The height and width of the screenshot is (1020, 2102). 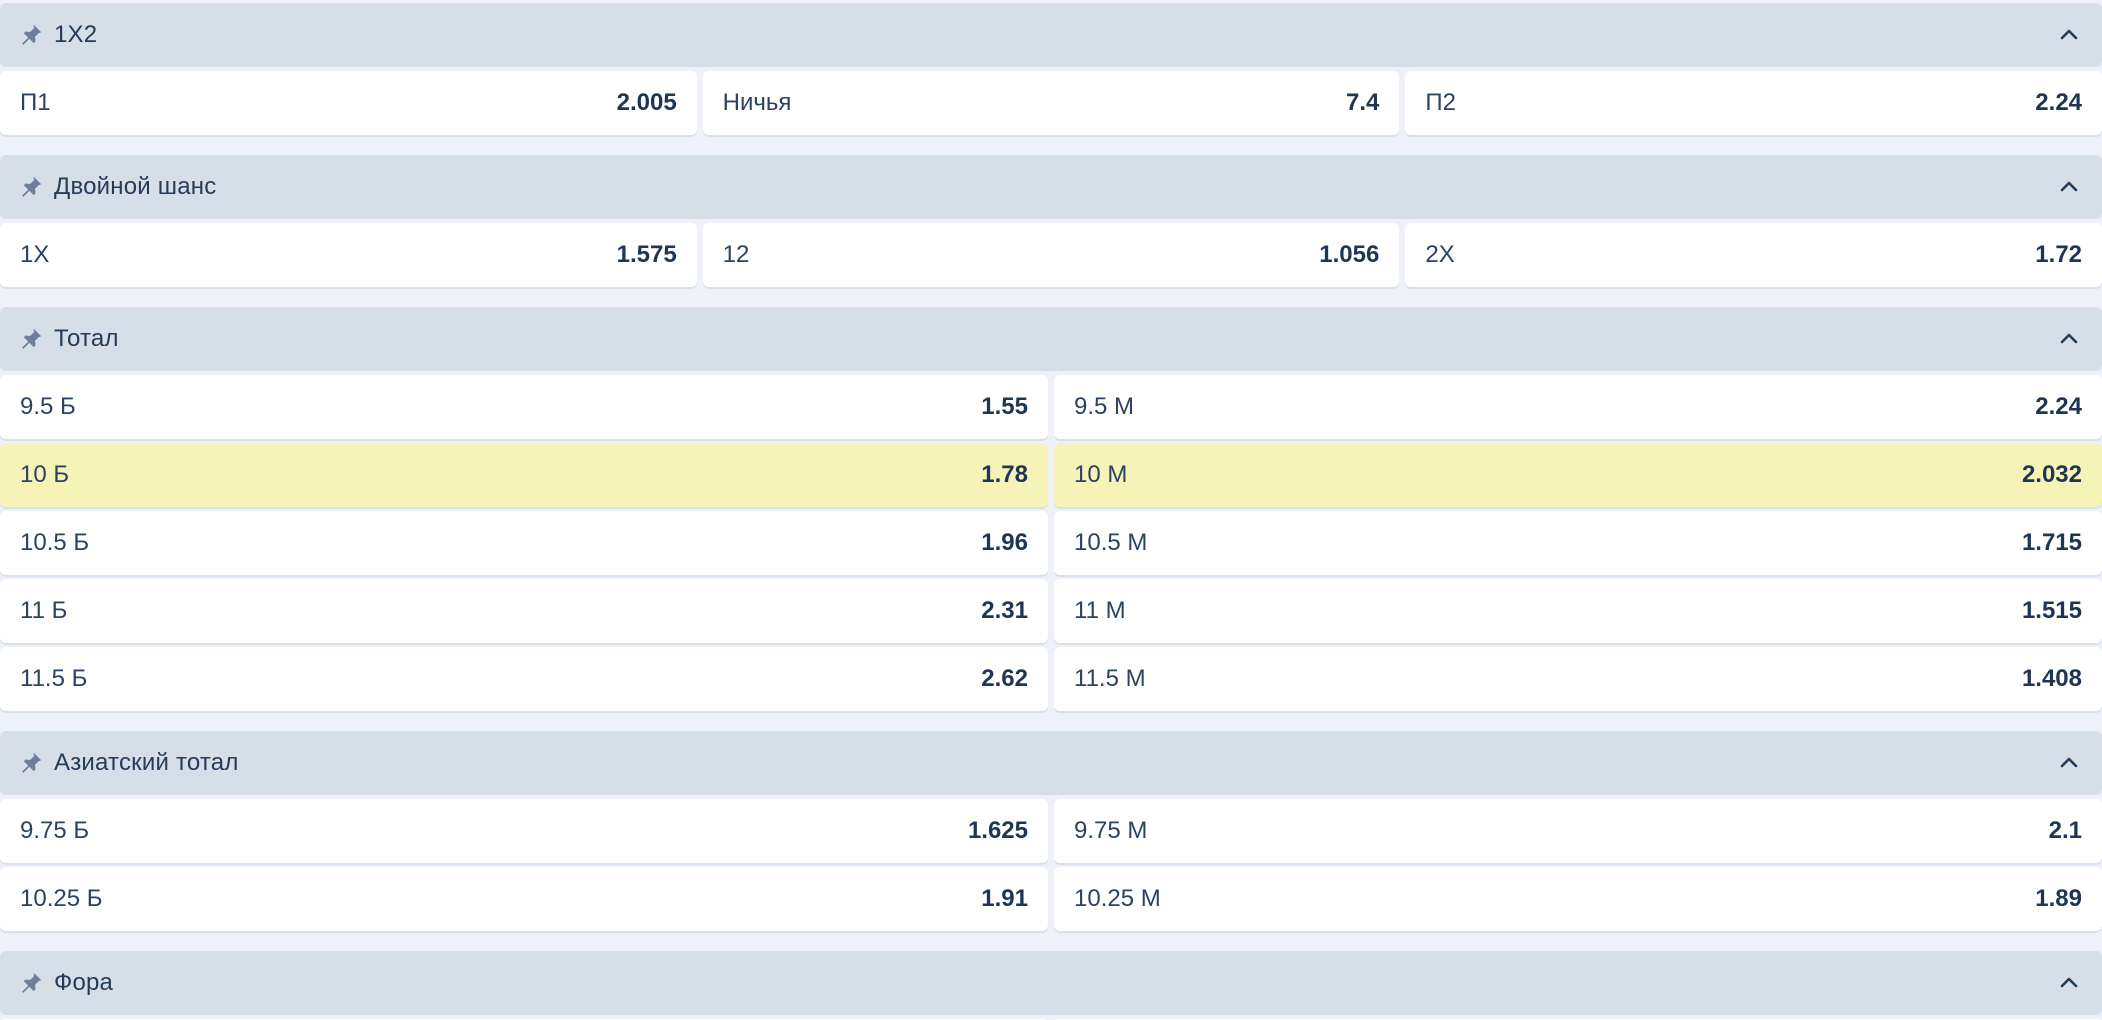 What do you see at coordinates (1051, 187) in the screenshot?
I see `market-header: Двойной шанс` at bounding box center [1051, 187].